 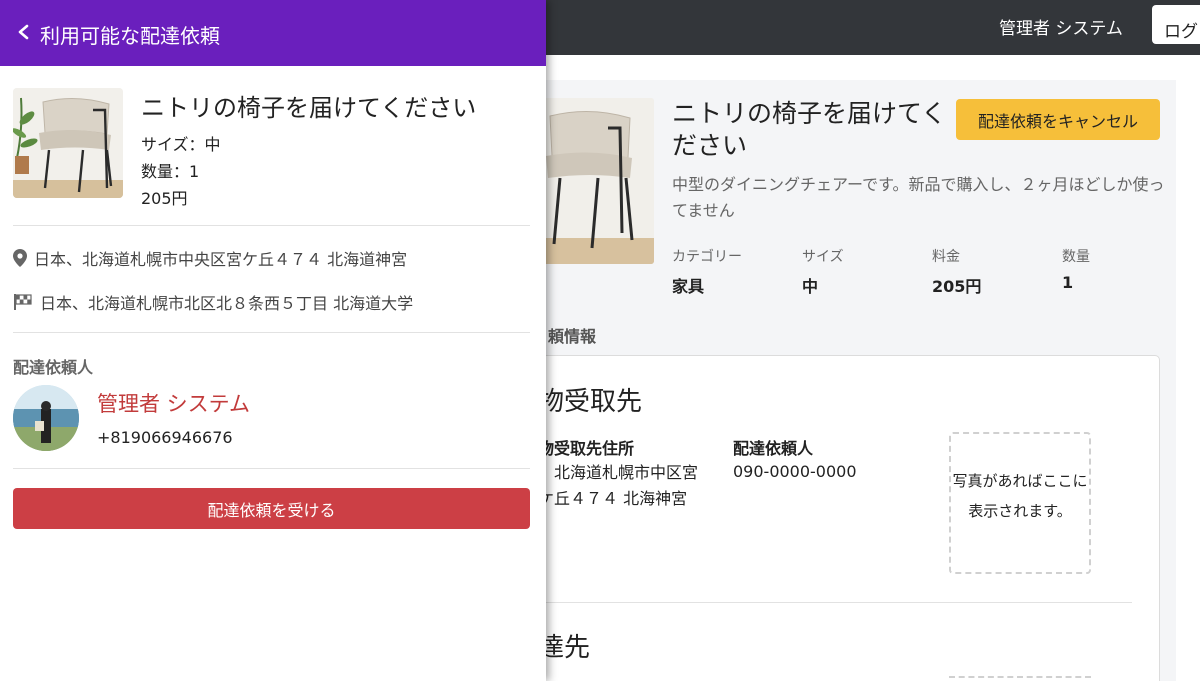 I want to click on destination-address-row: 日本、北海道札幌市北区北８条西５丁目 北海道大学, so click(x=213, y=302).